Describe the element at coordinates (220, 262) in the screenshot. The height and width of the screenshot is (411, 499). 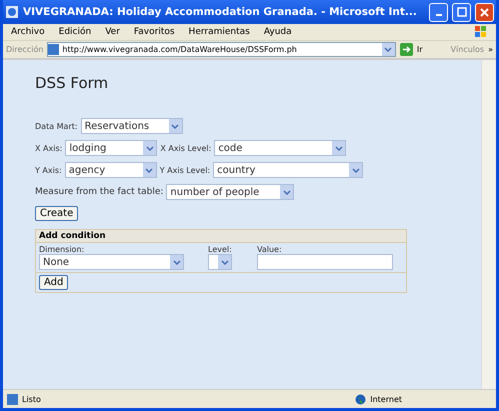
I see `level-select` at that location.